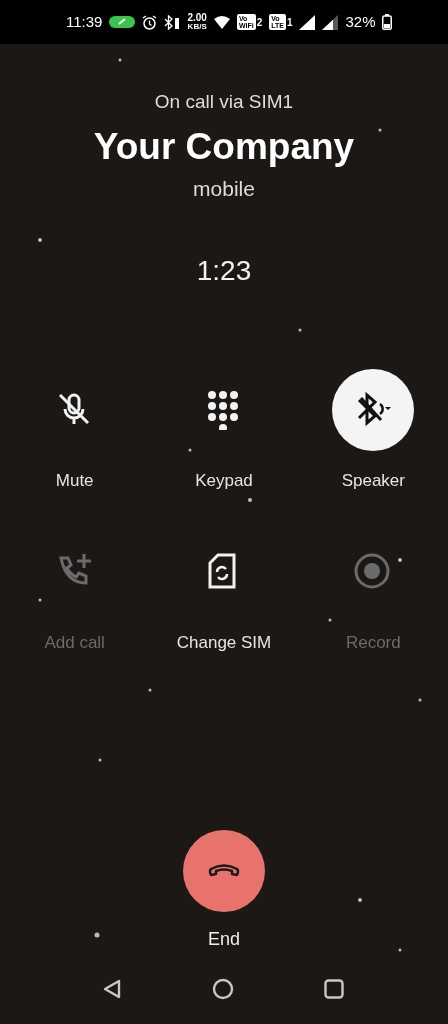 The image size is (448, 1024). I want to click on speed-unit: KB/S, so click(197, 27).